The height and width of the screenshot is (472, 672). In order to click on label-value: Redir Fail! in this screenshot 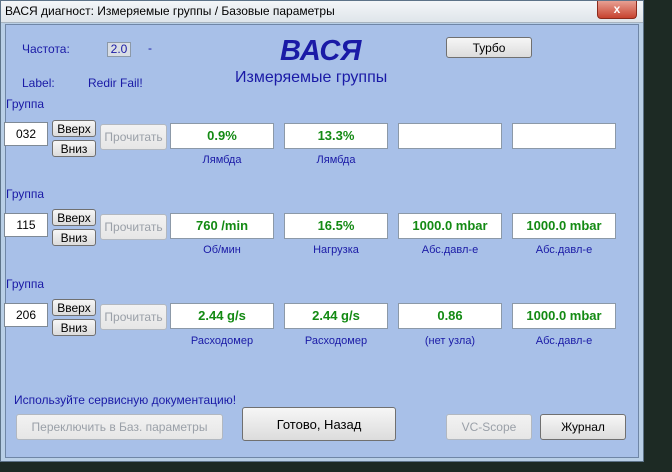, I will do `click(115, 83)`.